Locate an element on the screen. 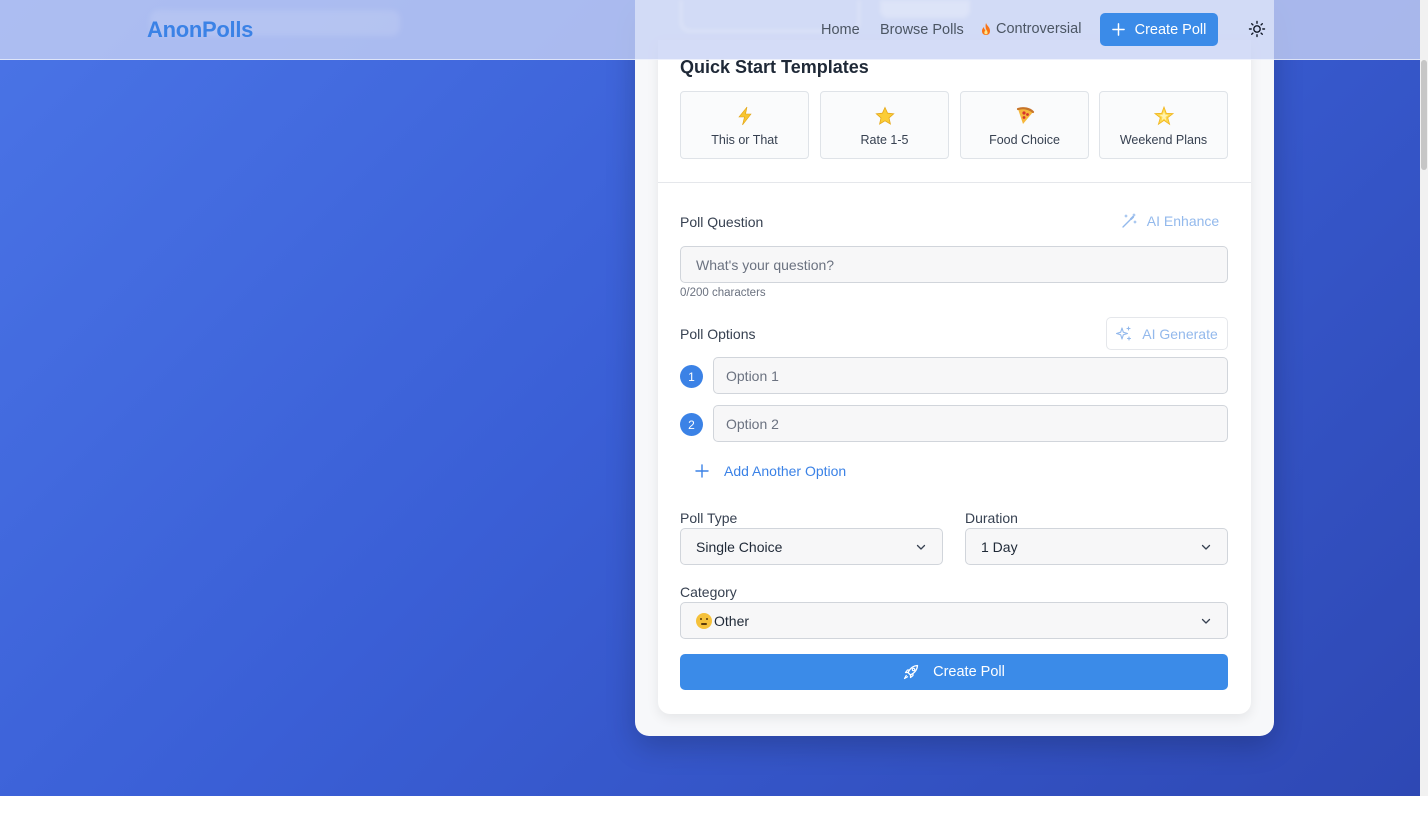 Image resolution: width=1428 pixels, height=840 pixels. ai-generate-button: AI Generate is located at coordinates (1167, 333).